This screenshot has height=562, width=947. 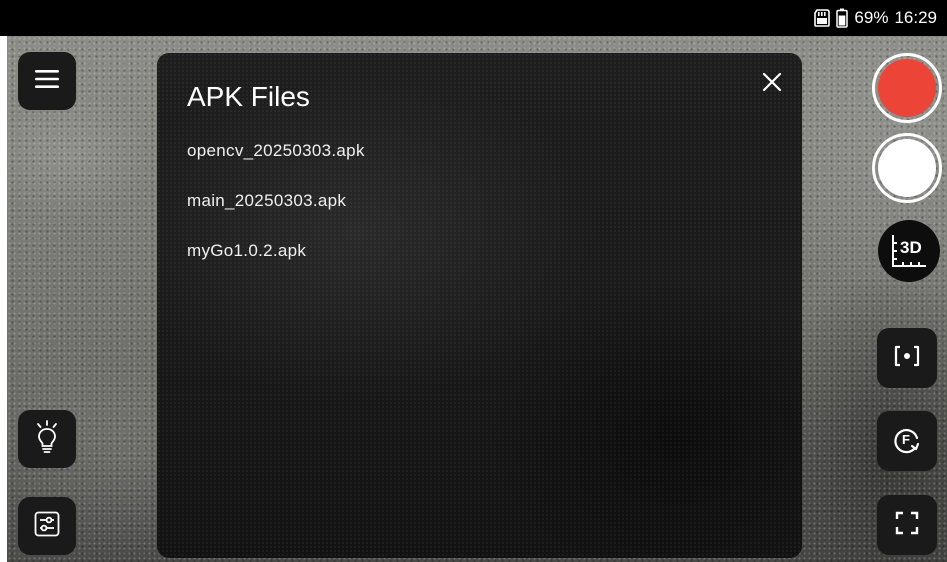 What do you see at coordinates (871, 17) in the screenshot?
I see `battery-percent: 69%` at bounding box center [871, 17].